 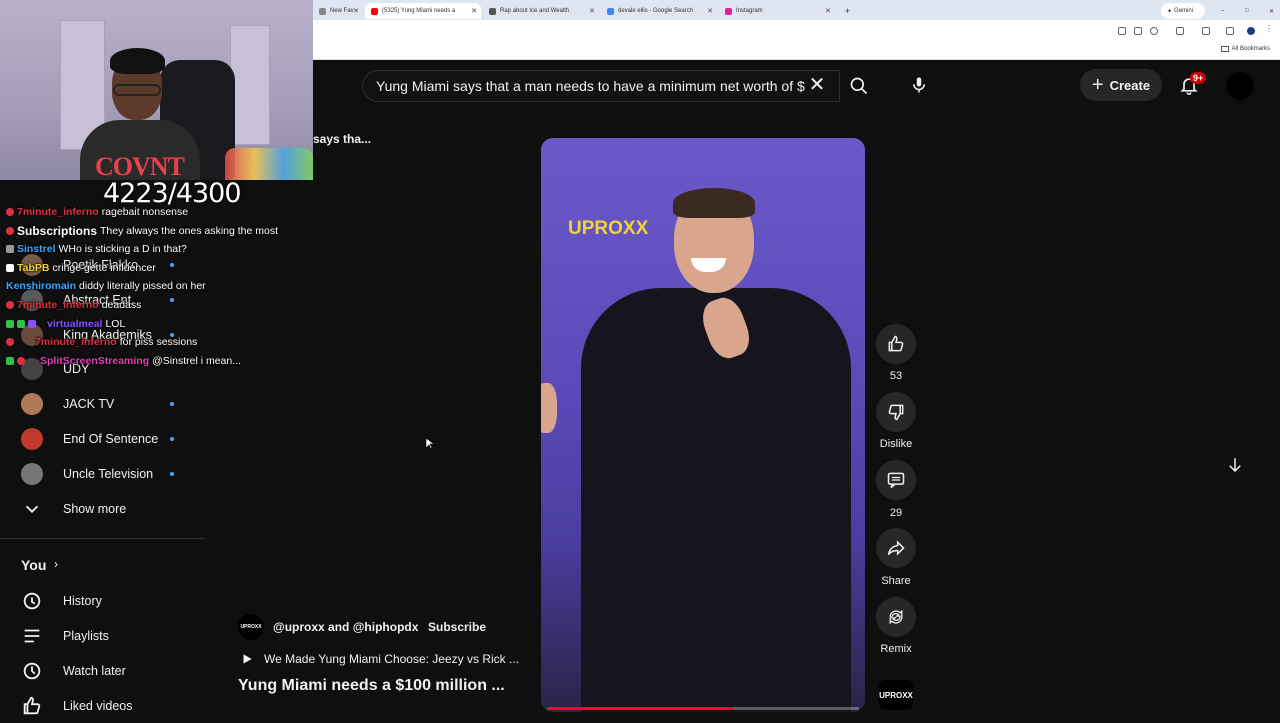 What do you see at coordinates (65, 324) in the screenshot?
I see `chat-message: virtualmeal LOL` at bounding box center [65, 324].